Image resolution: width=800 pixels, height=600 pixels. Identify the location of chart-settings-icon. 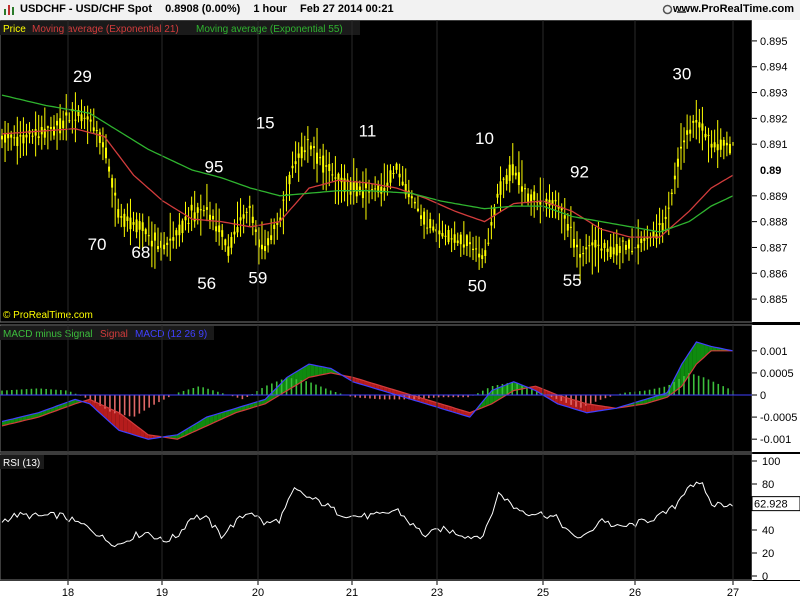
(667, 9).